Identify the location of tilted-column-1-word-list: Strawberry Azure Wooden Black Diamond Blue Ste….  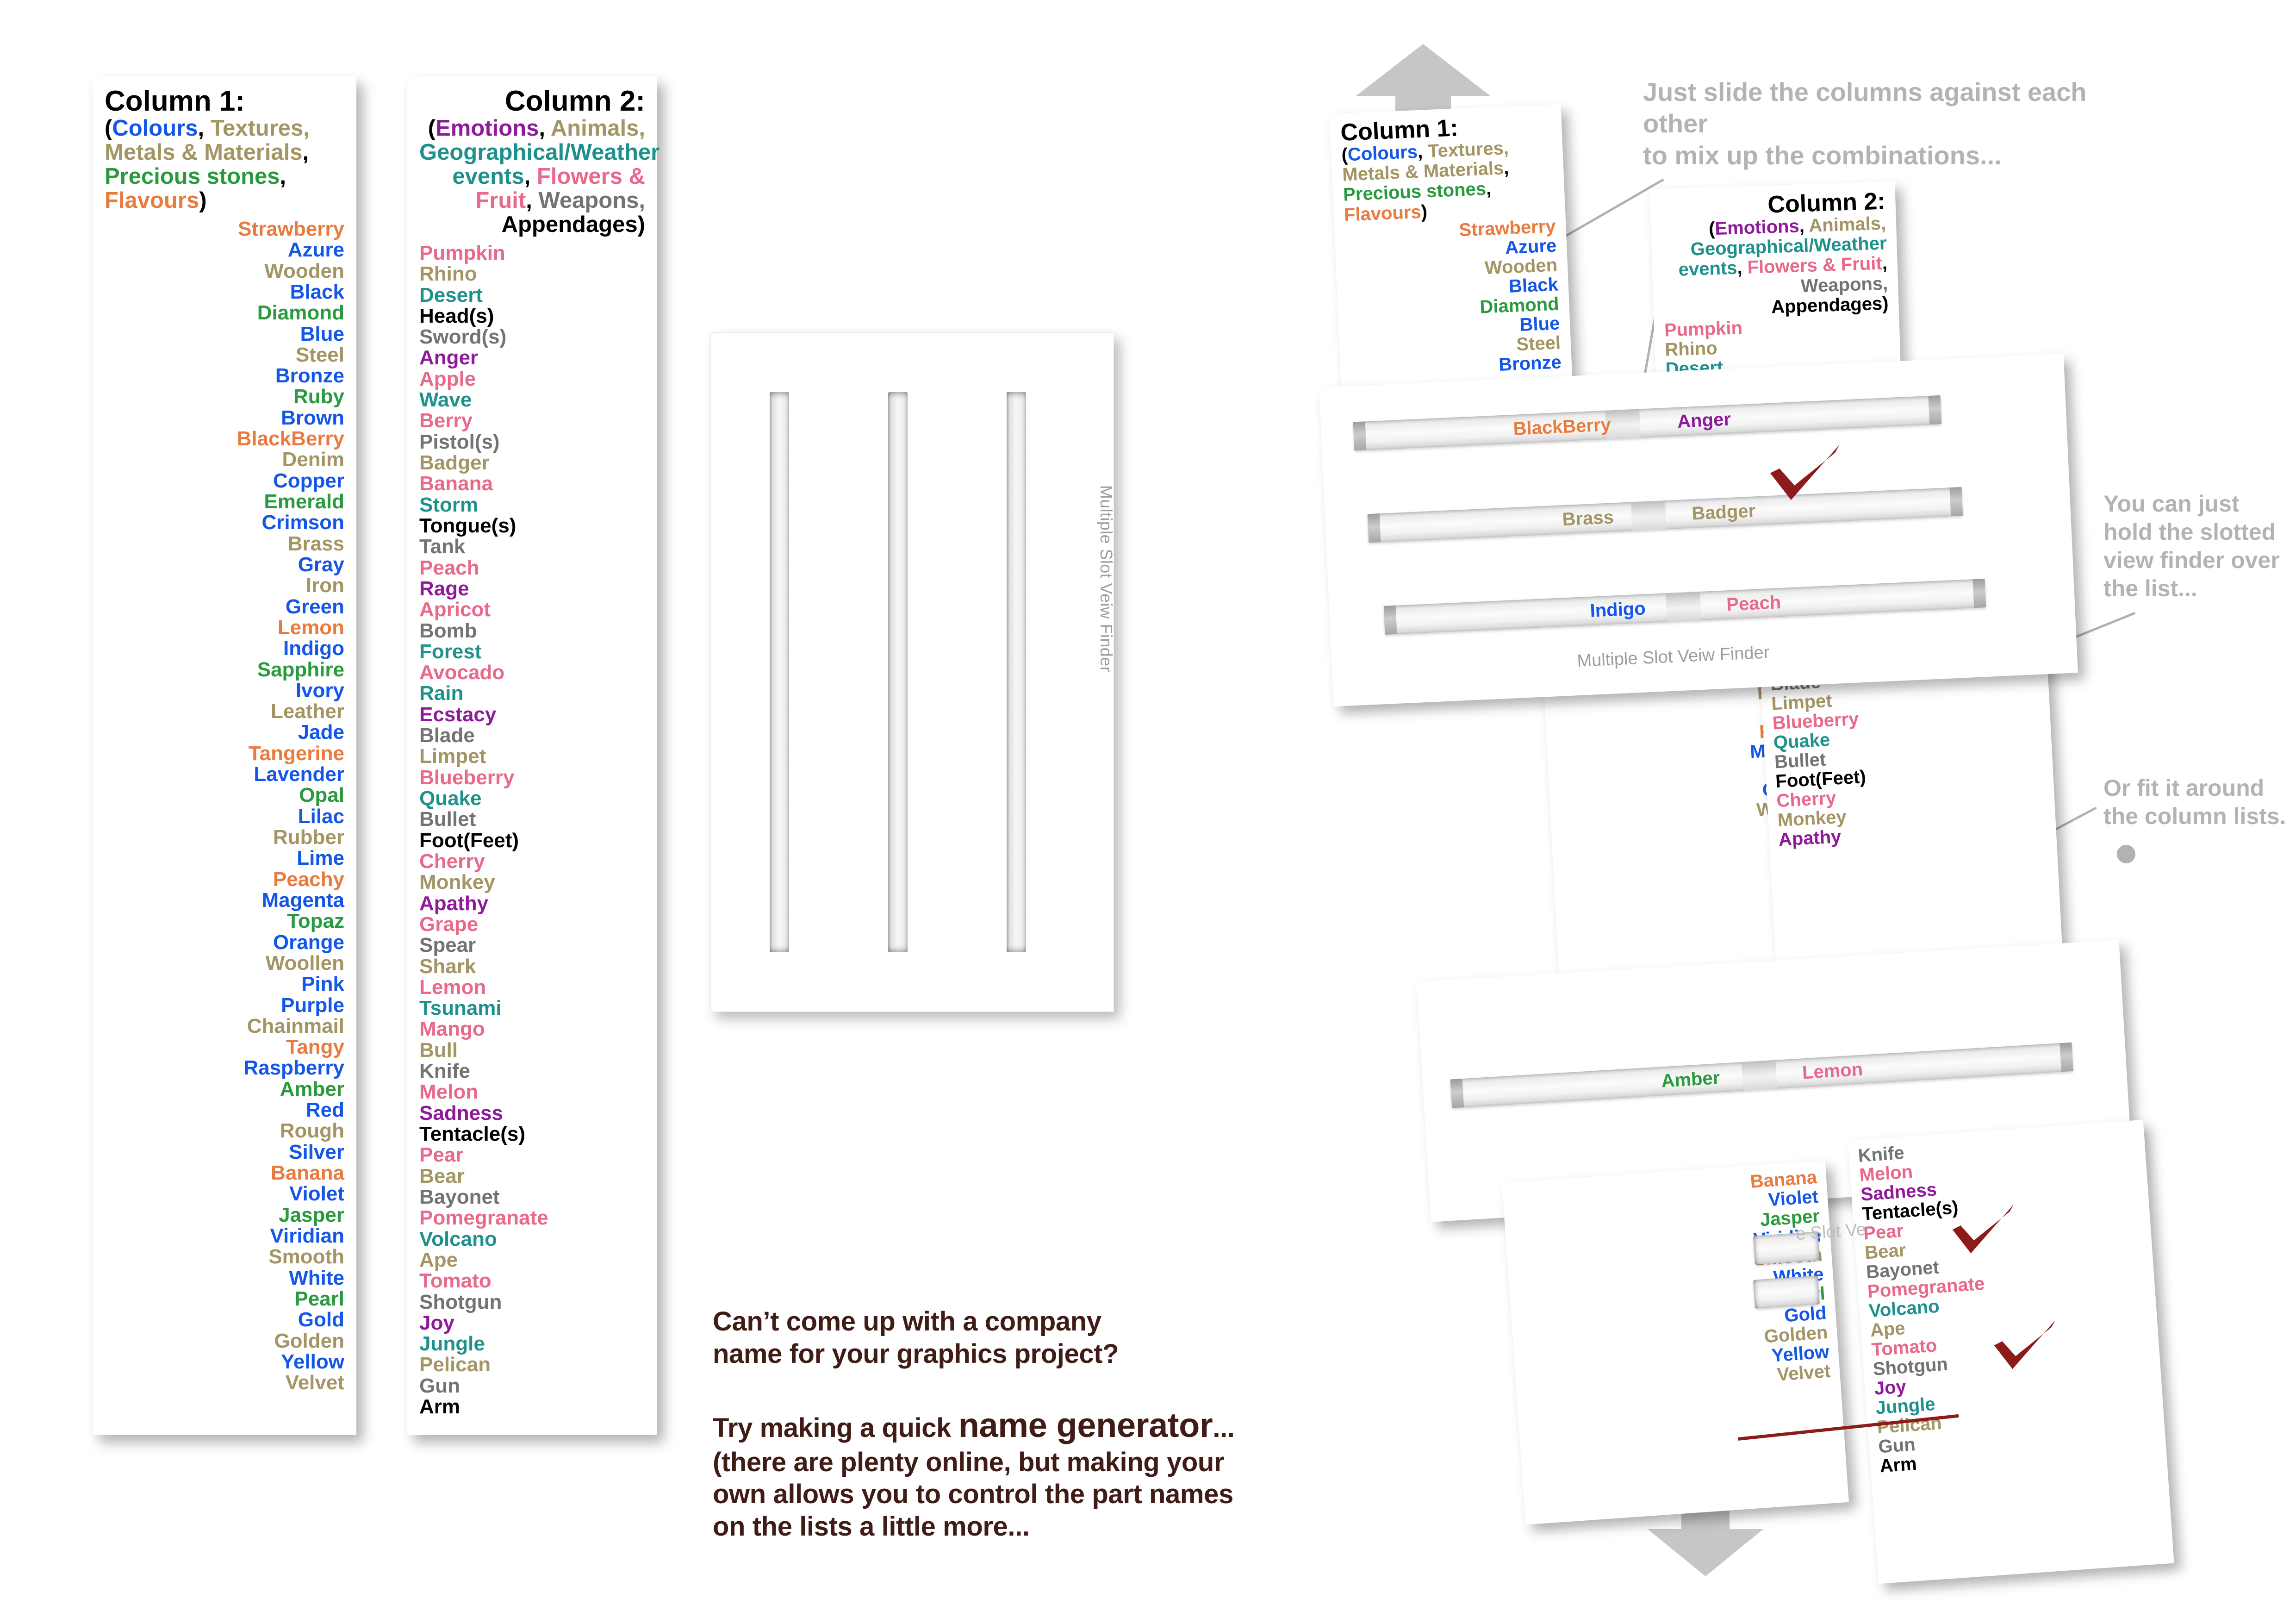
(1453, 298).